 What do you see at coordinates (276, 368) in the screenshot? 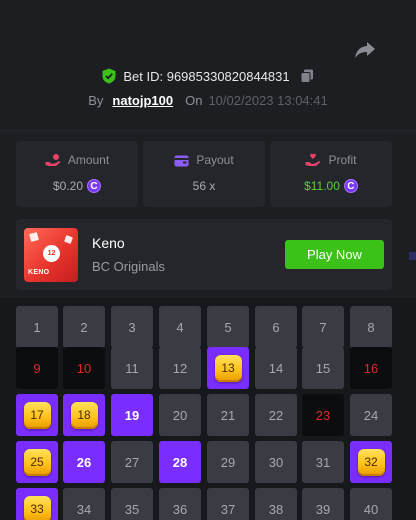
I see `keno-cell-14: 14` at bounding box center [276, 368].